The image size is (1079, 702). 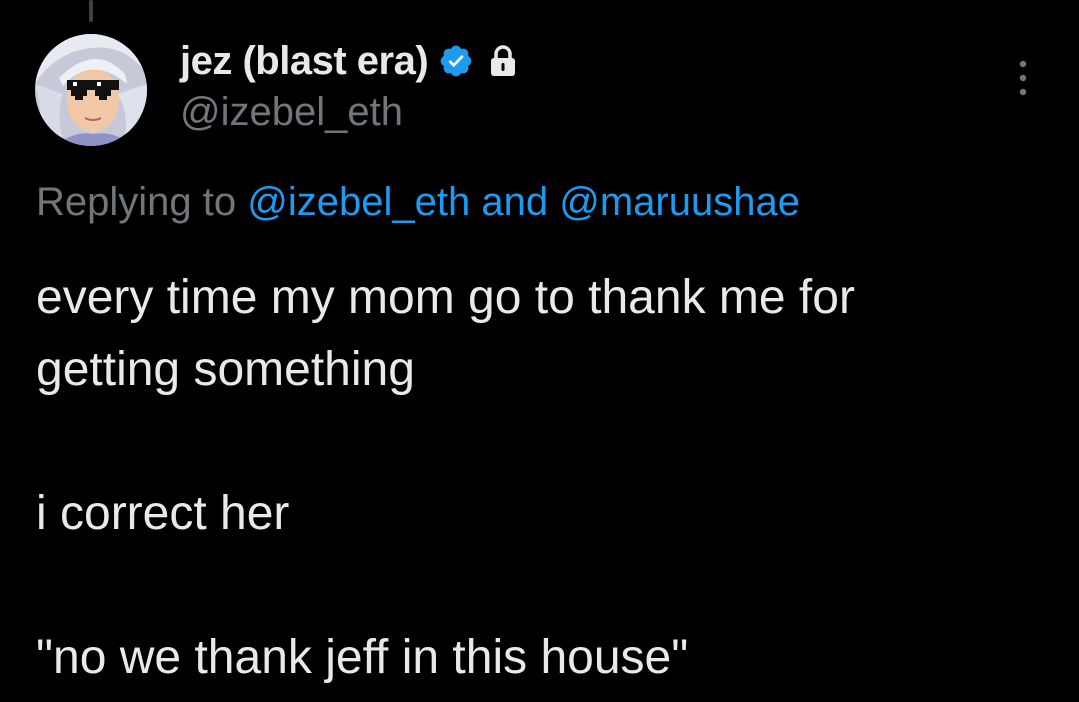 I want to click on verified-badge-icon, so click(x=456, y=61).